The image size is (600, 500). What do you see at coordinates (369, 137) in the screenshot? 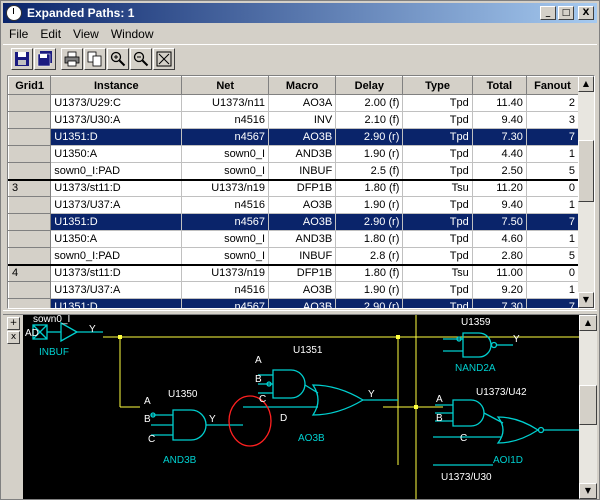
I see `delay-cell: 2.90 (r)` at bounding box center [369, 137].